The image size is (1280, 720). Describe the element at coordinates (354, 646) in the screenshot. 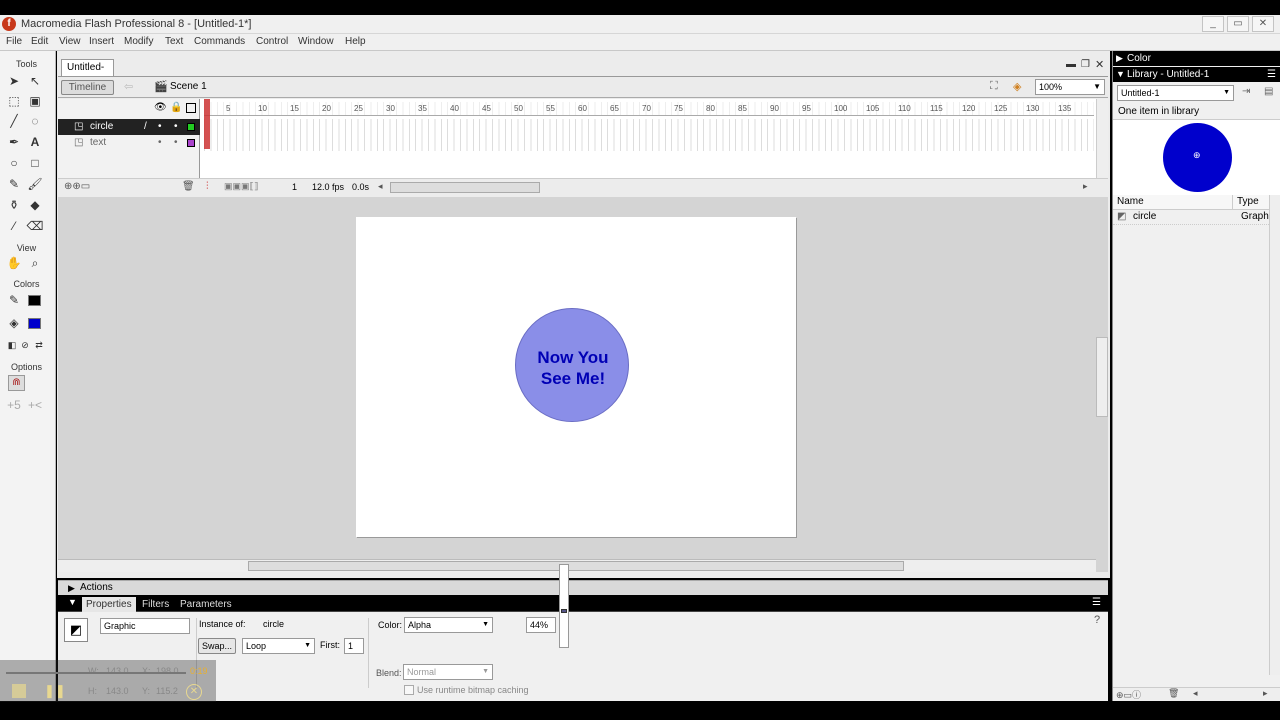

I see `first-frame-input: 1` at that location.